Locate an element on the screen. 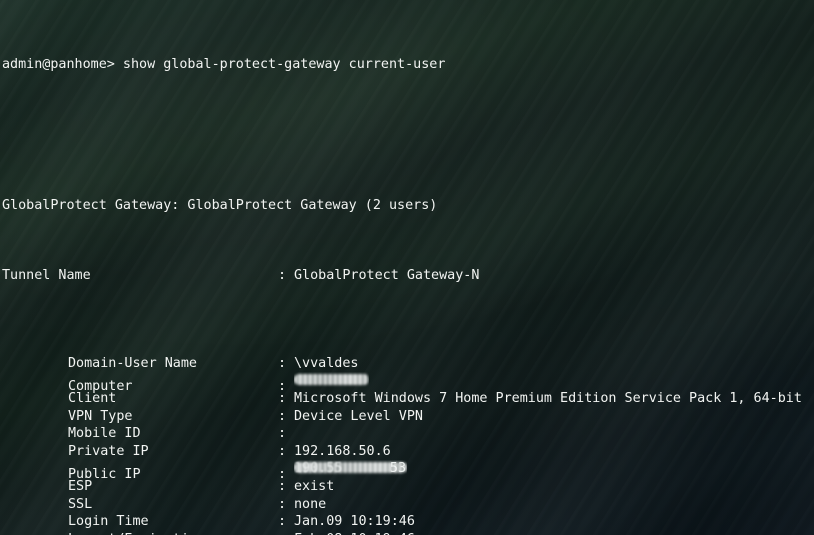 This screenshot has height=535, width=814. redacted-tail-text: 53 is located at coordinates (398, 469).